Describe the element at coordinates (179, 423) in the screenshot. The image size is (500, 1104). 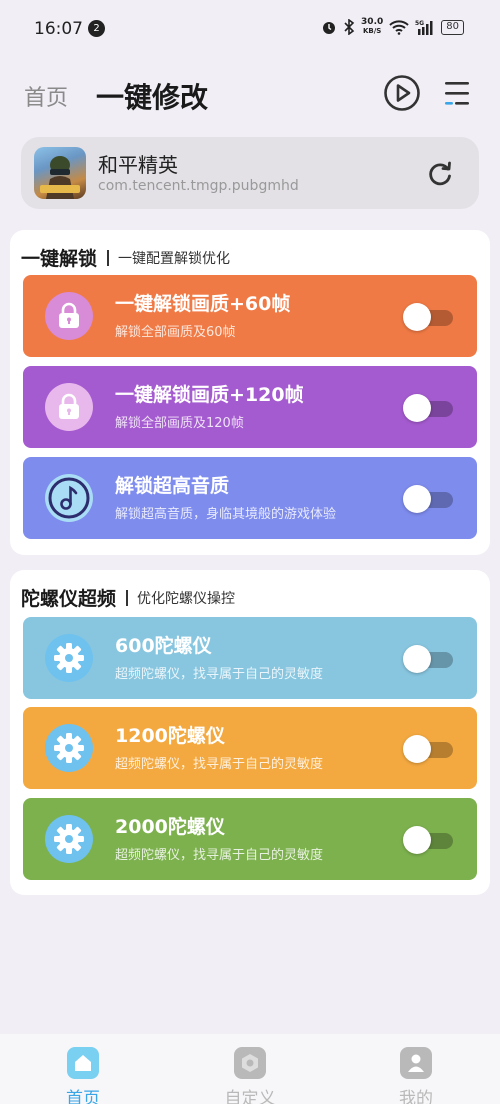
I see `option-description: 解锁全部画质及120帧` at that location.